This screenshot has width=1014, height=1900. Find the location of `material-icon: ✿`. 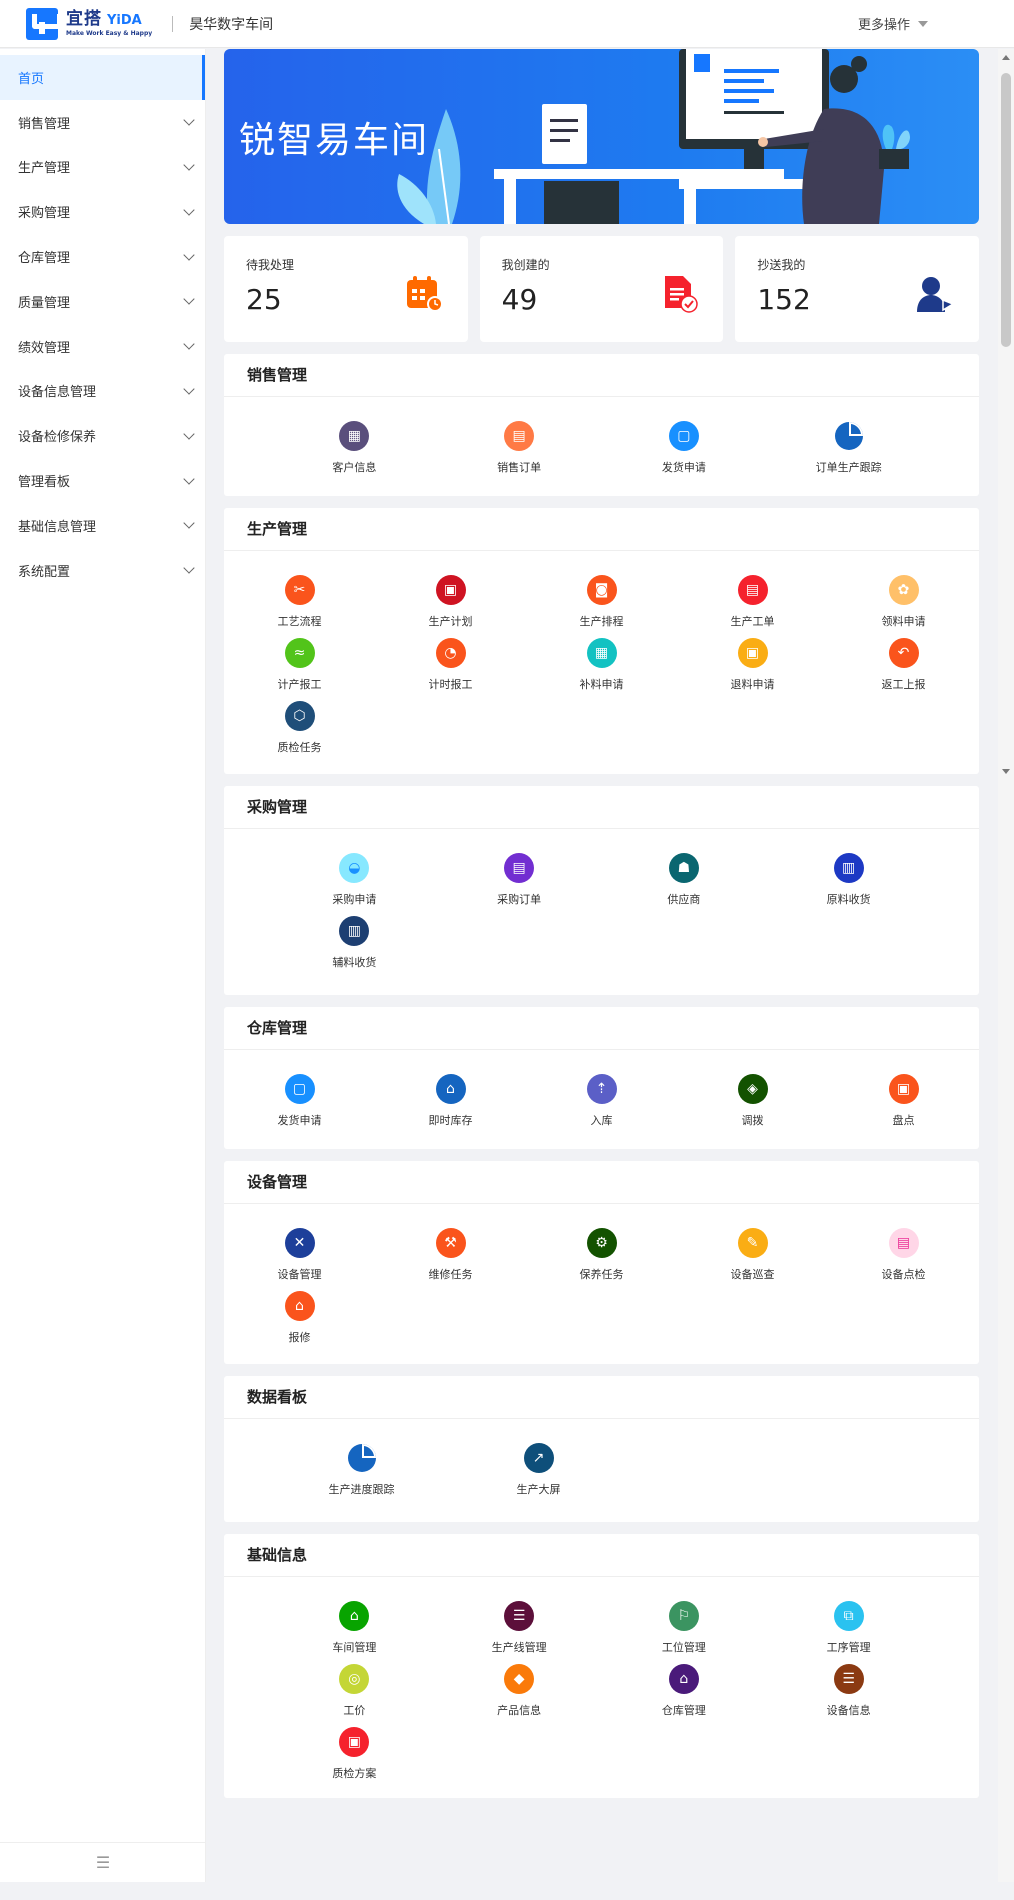

material-icon: ✿ is located at coordinates (903, 590).